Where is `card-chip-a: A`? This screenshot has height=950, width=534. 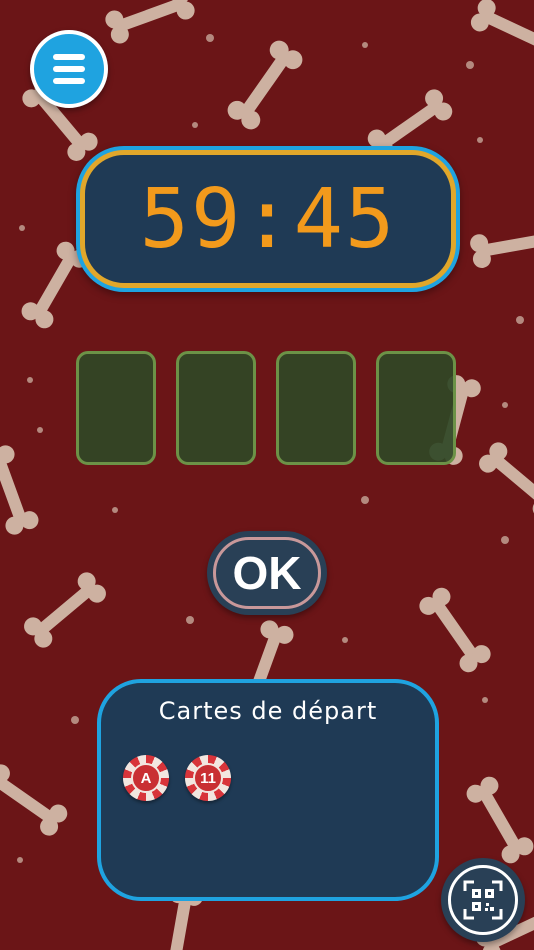 card-chip-a: A is located at coordinates (146, 778).